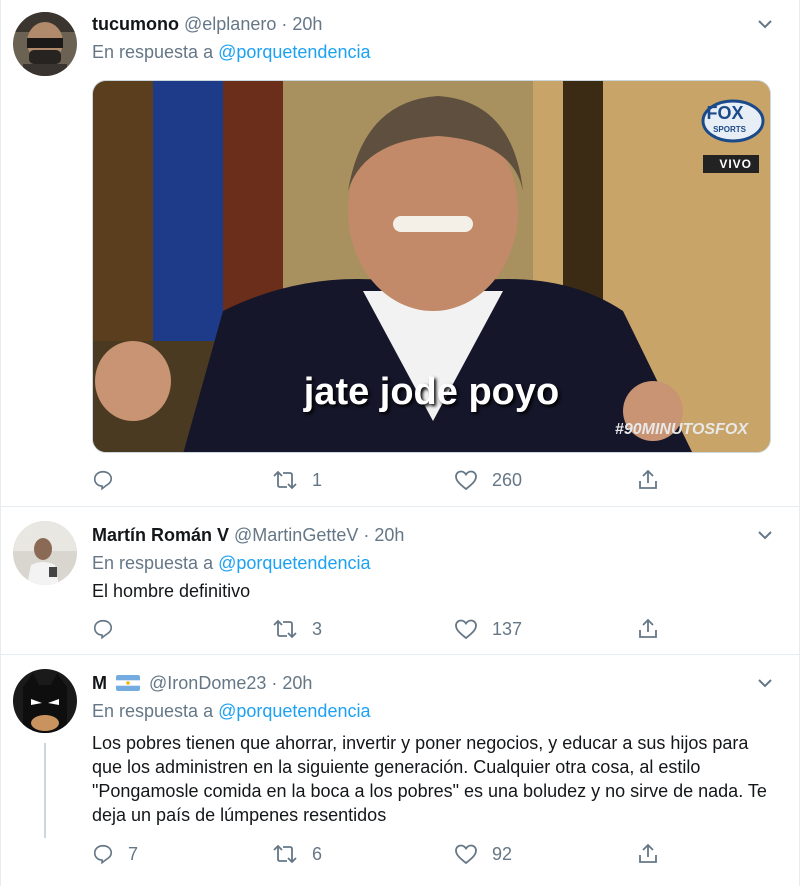 The image size is (800, 886). What do you see at coordinates (171, 591) in the screenshot?
I see `tweet-text: El hombre definitivo` at bounding box center [171, 591].